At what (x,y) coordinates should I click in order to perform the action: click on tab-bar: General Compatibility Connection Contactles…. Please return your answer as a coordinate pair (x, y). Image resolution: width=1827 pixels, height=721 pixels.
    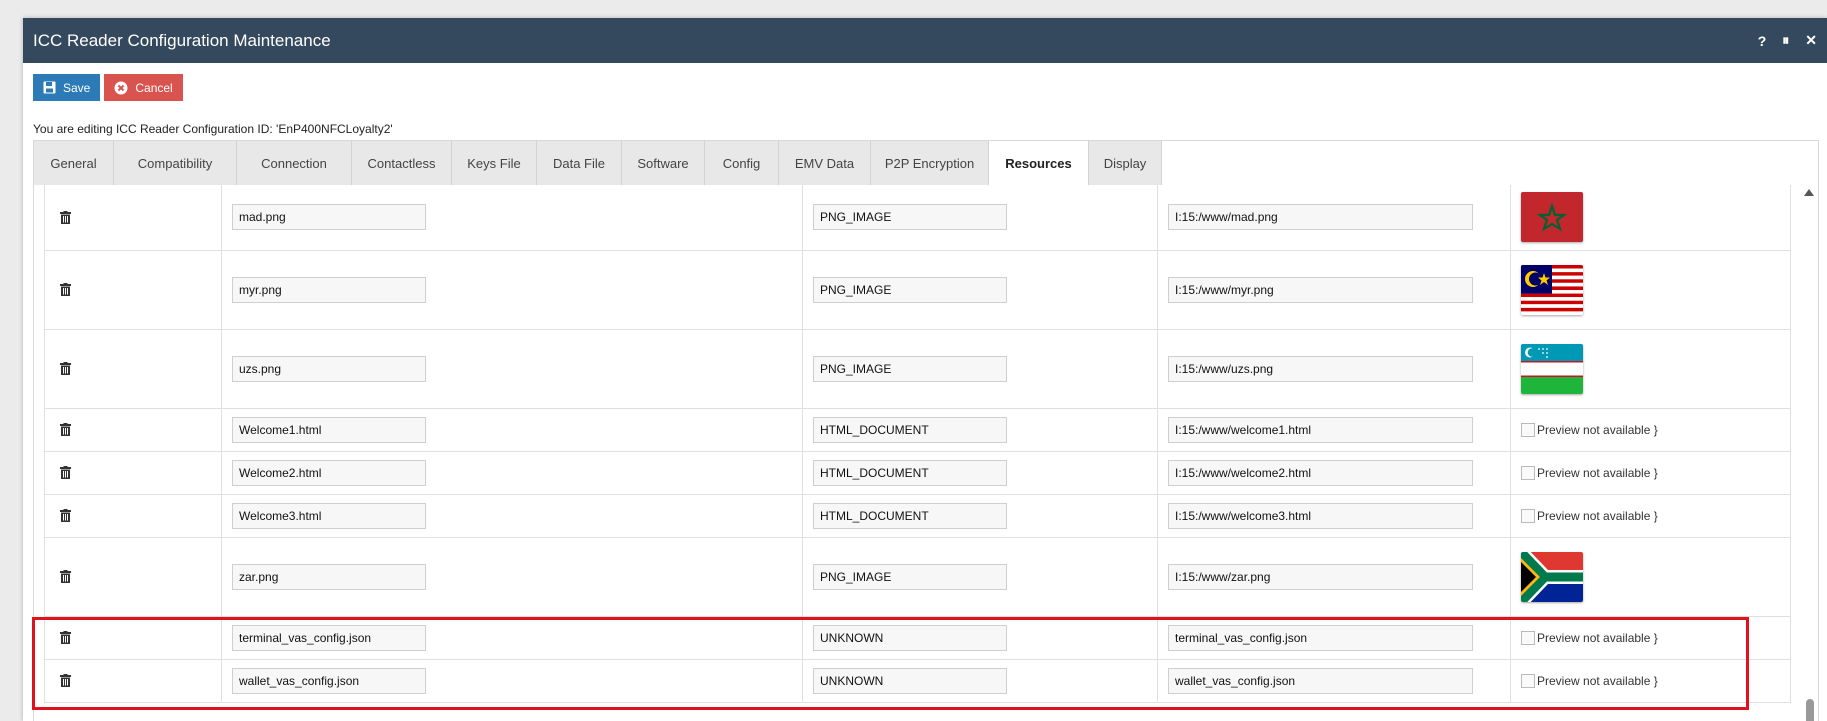
    Looking at the image, I should click on (926, 163).